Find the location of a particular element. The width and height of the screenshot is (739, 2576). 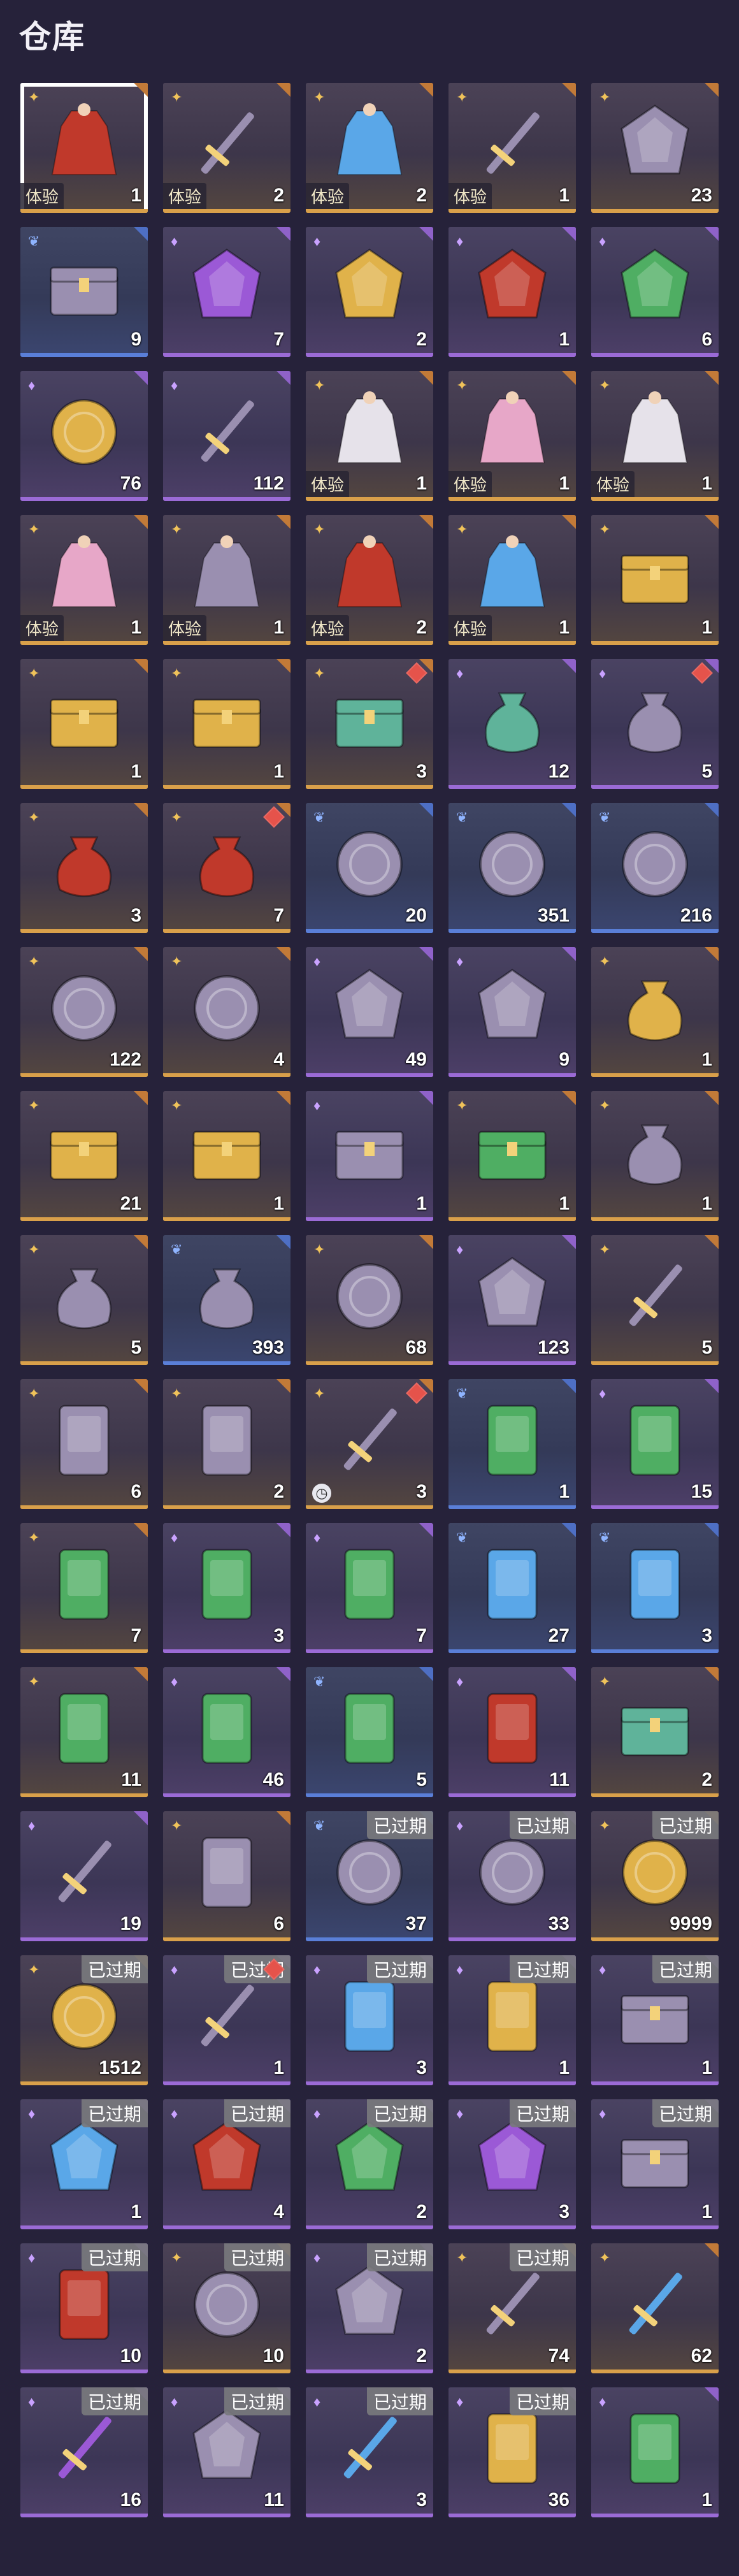

inventory-slot: ♦ 46 is located at coordinates (227, 1732).